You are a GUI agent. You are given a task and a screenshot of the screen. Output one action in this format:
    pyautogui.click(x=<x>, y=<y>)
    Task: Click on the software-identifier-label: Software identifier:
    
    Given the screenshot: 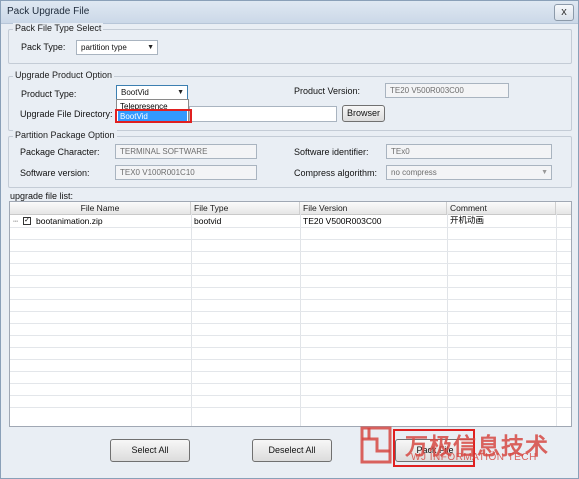 What is the action you would take?
    pyautogui.click(x=331, y=152)
    